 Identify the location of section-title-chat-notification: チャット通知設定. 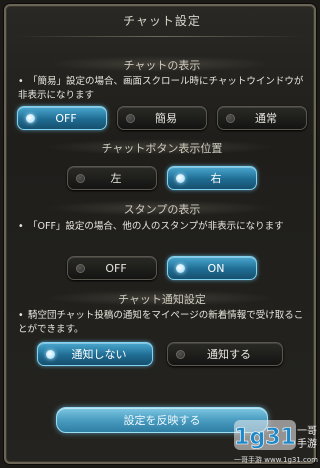
(162, 299).